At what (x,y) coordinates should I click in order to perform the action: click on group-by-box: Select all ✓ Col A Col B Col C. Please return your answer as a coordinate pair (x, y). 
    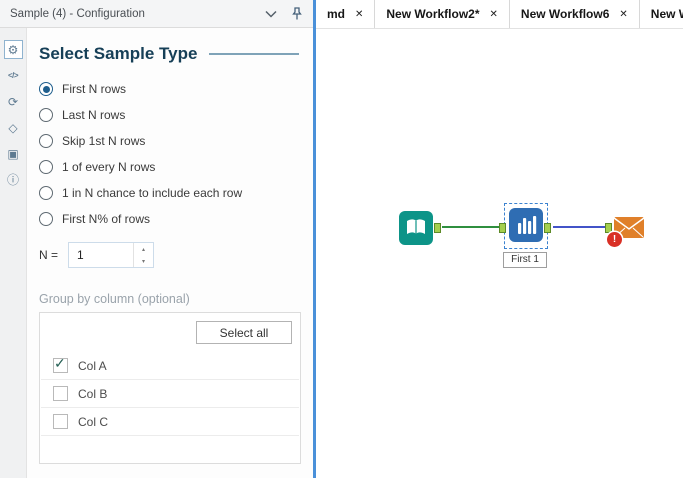
    Looking at the image, I should click on (170, 388).